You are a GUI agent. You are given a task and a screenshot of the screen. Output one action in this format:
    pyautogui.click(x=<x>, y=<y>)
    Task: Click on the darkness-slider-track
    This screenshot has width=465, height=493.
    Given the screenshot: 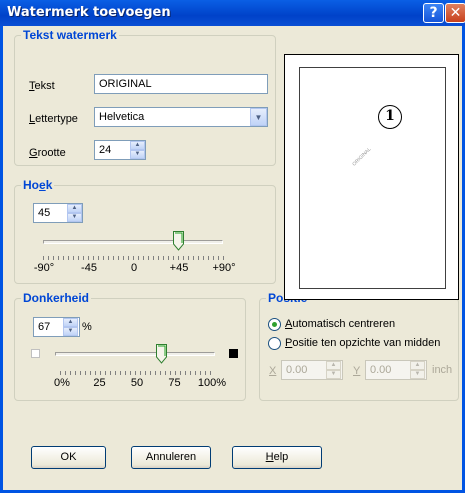 What is the action you would take?
    pyautogui.click(x=135, y=354)
    